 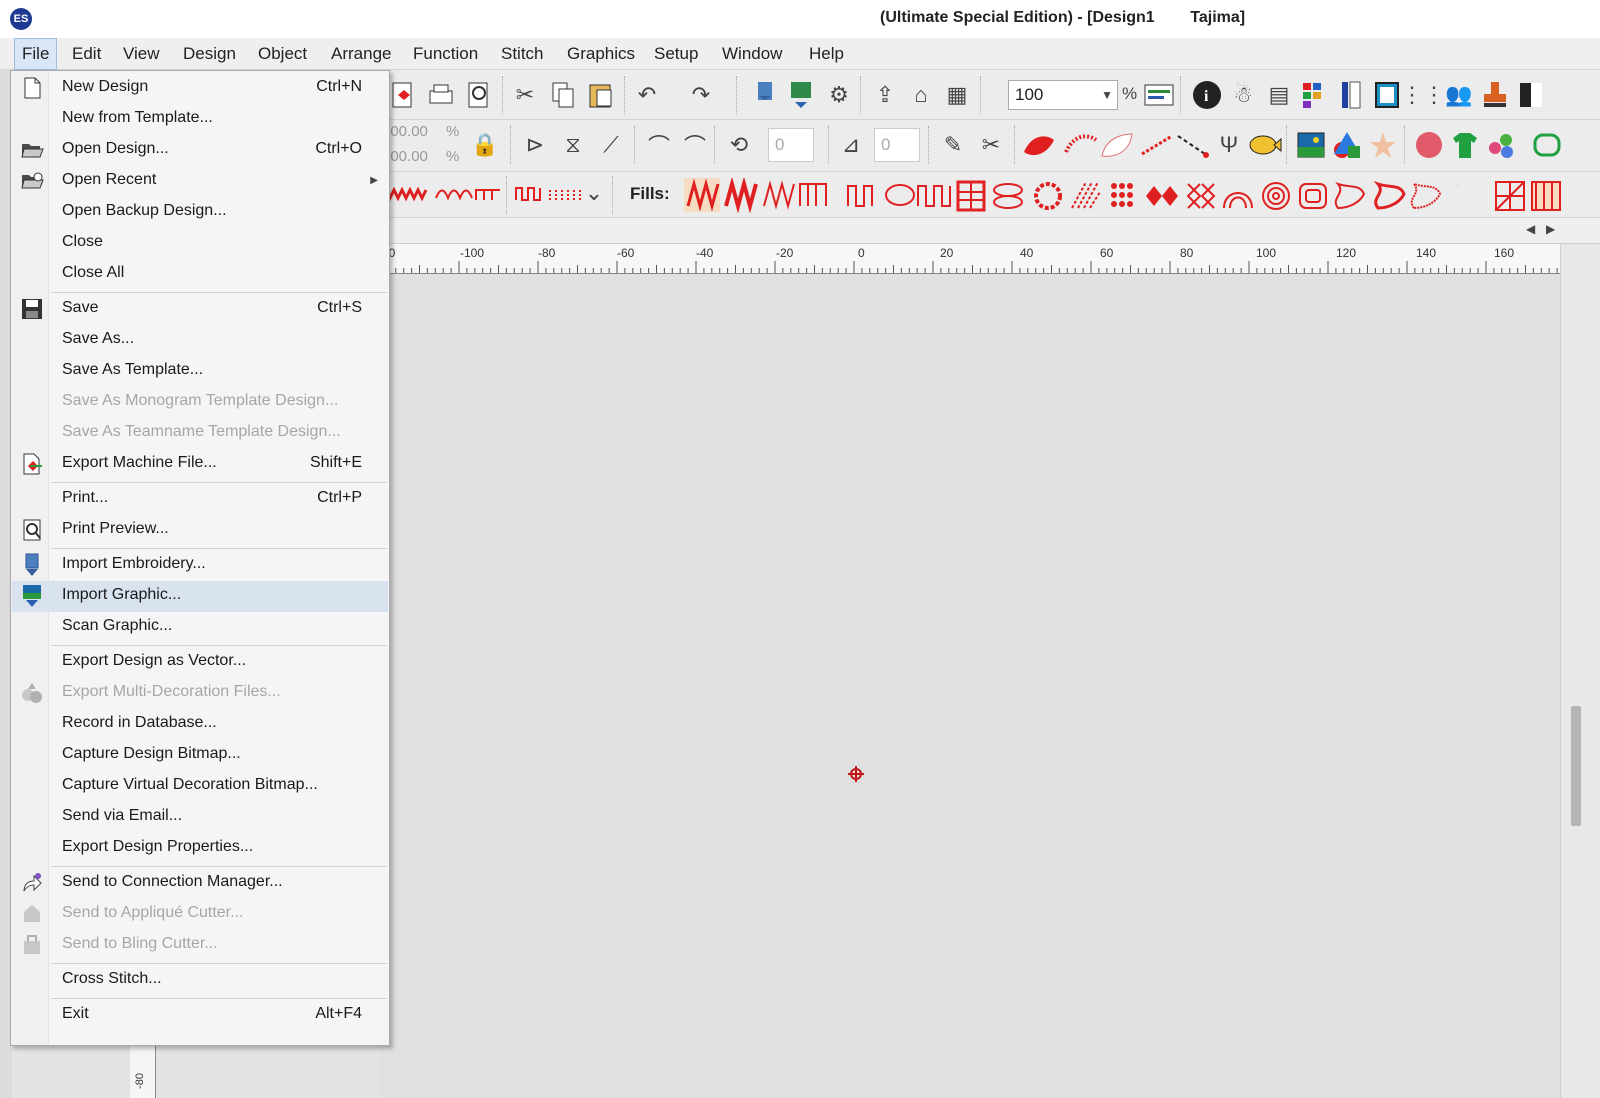 I want to click on menu-arrange: Arrange, so click(x=361, y=54).